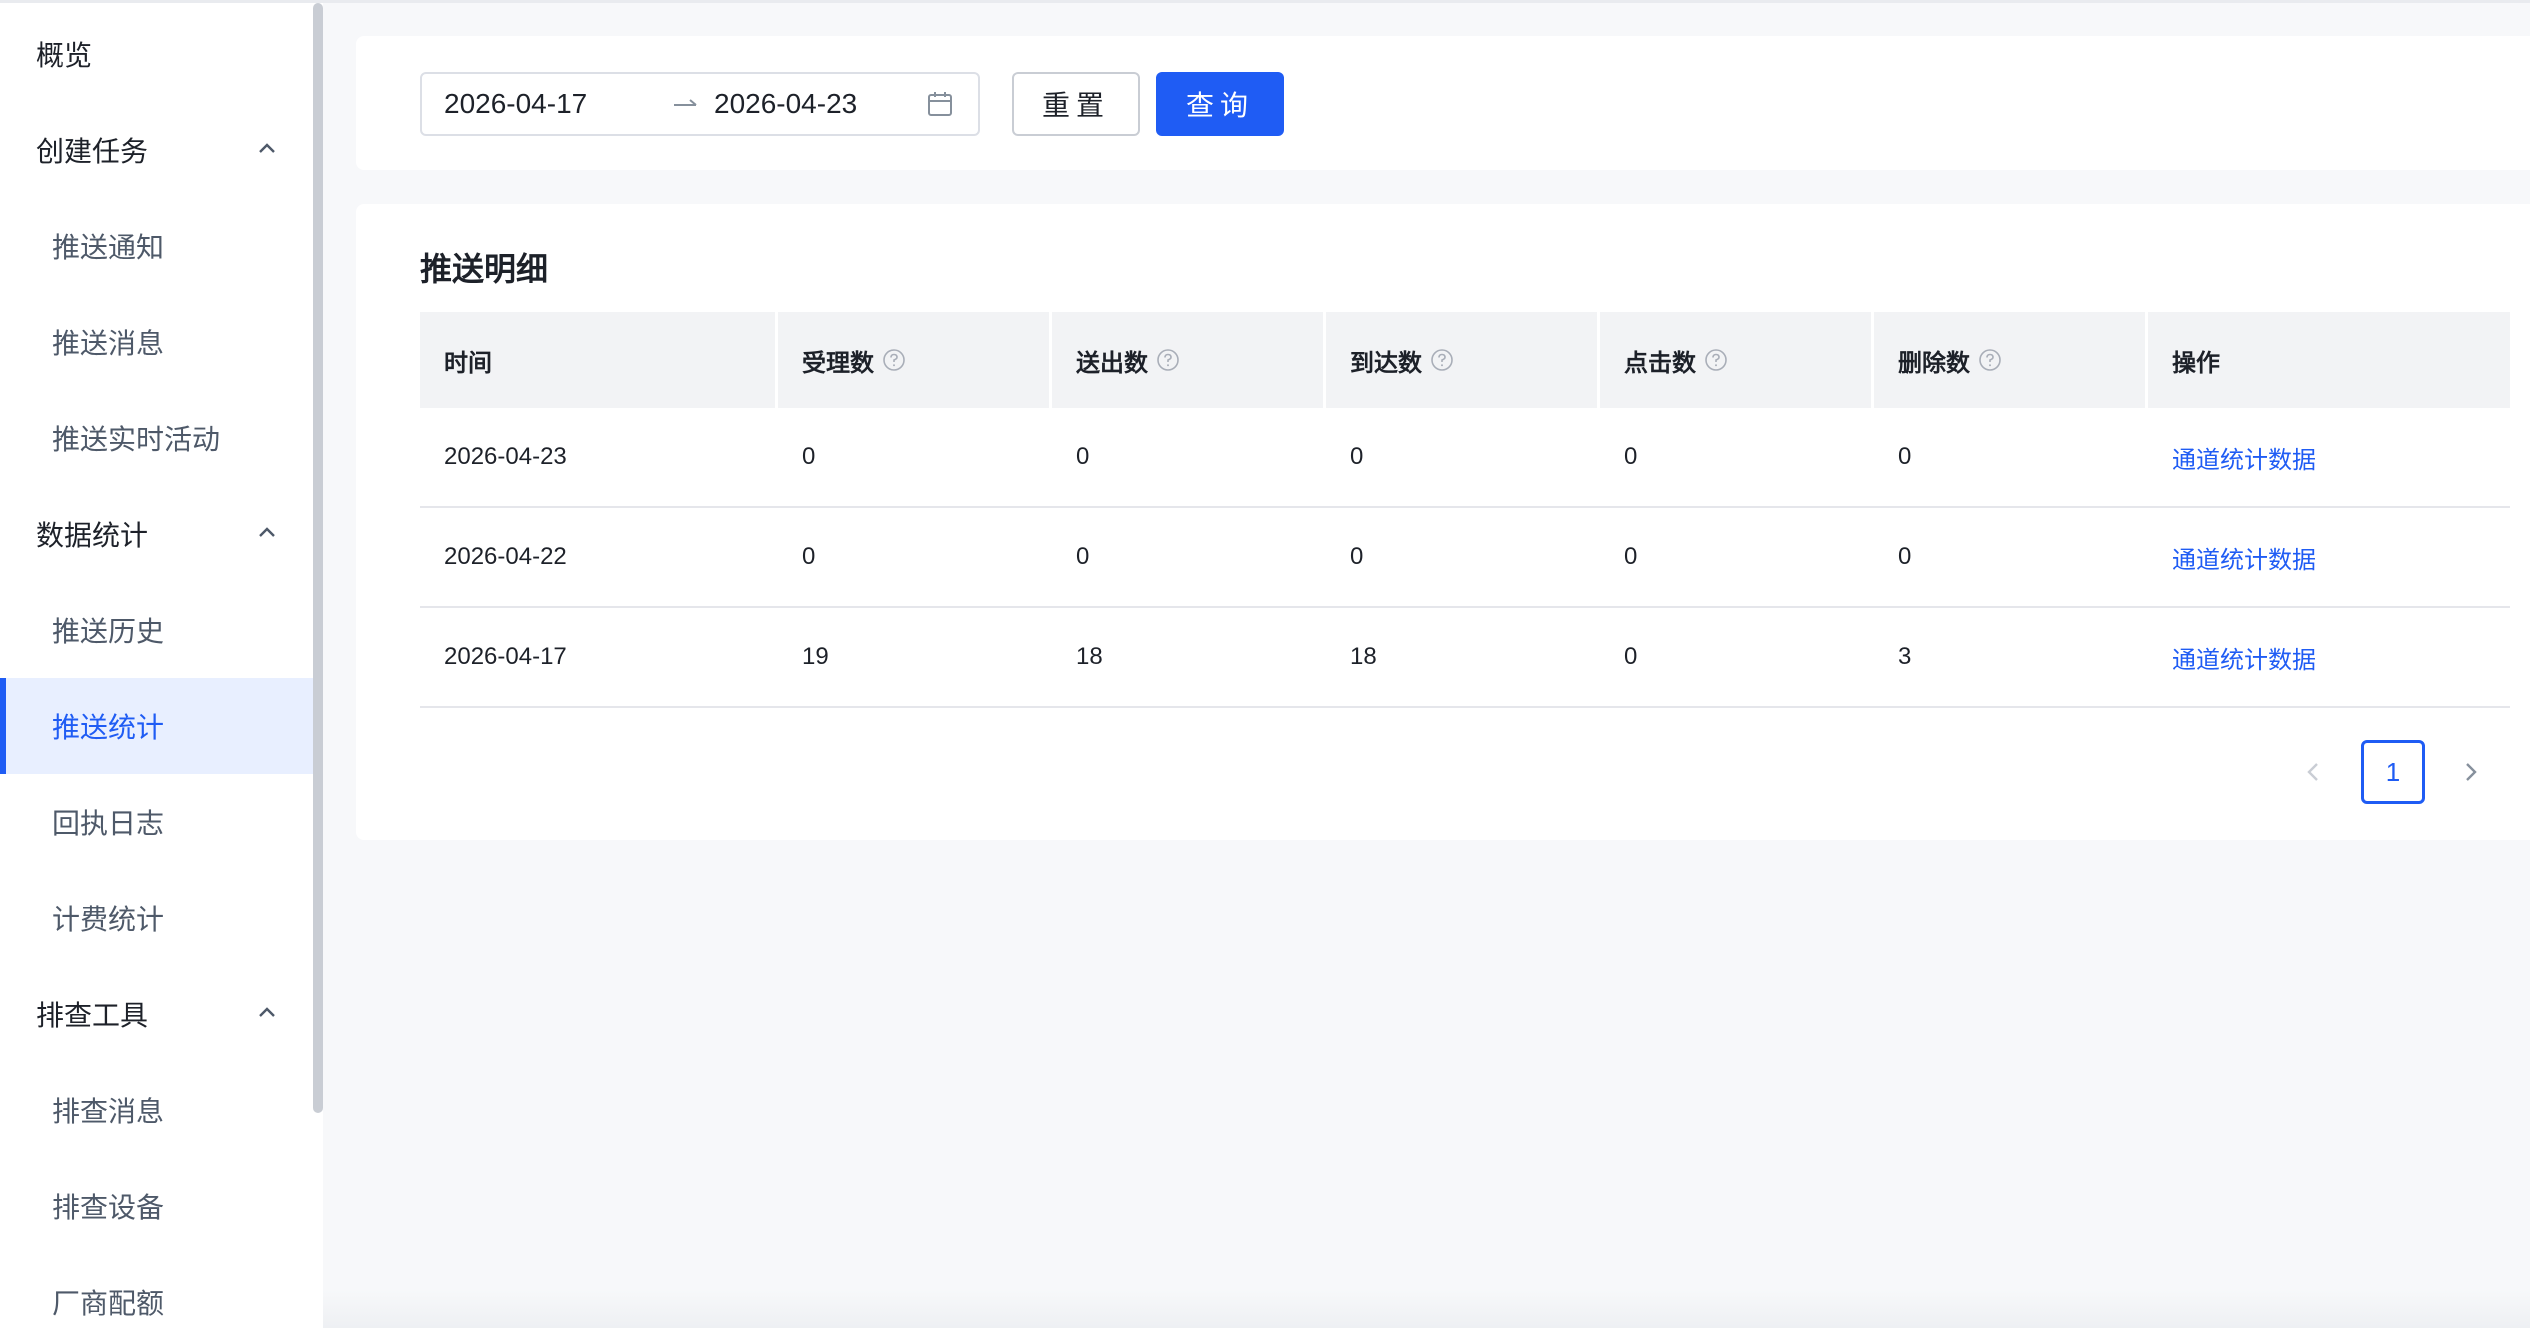  Describe the element at coordinates (2314, 772) in the screenshot. I see `chevron-left-icon` at that location.